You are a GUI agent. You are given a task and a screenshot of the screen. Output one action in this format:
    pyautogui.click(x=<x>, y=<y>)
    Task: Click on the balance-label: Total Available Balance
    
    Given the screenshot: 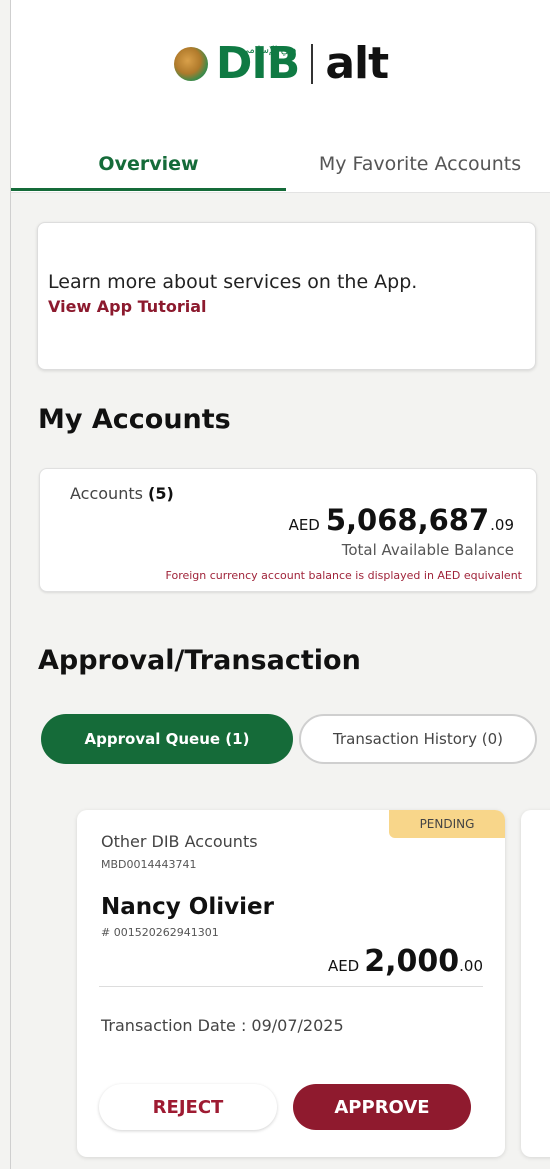 What is the action you would take?
    pyautogui.click(x=427, y=550)
    